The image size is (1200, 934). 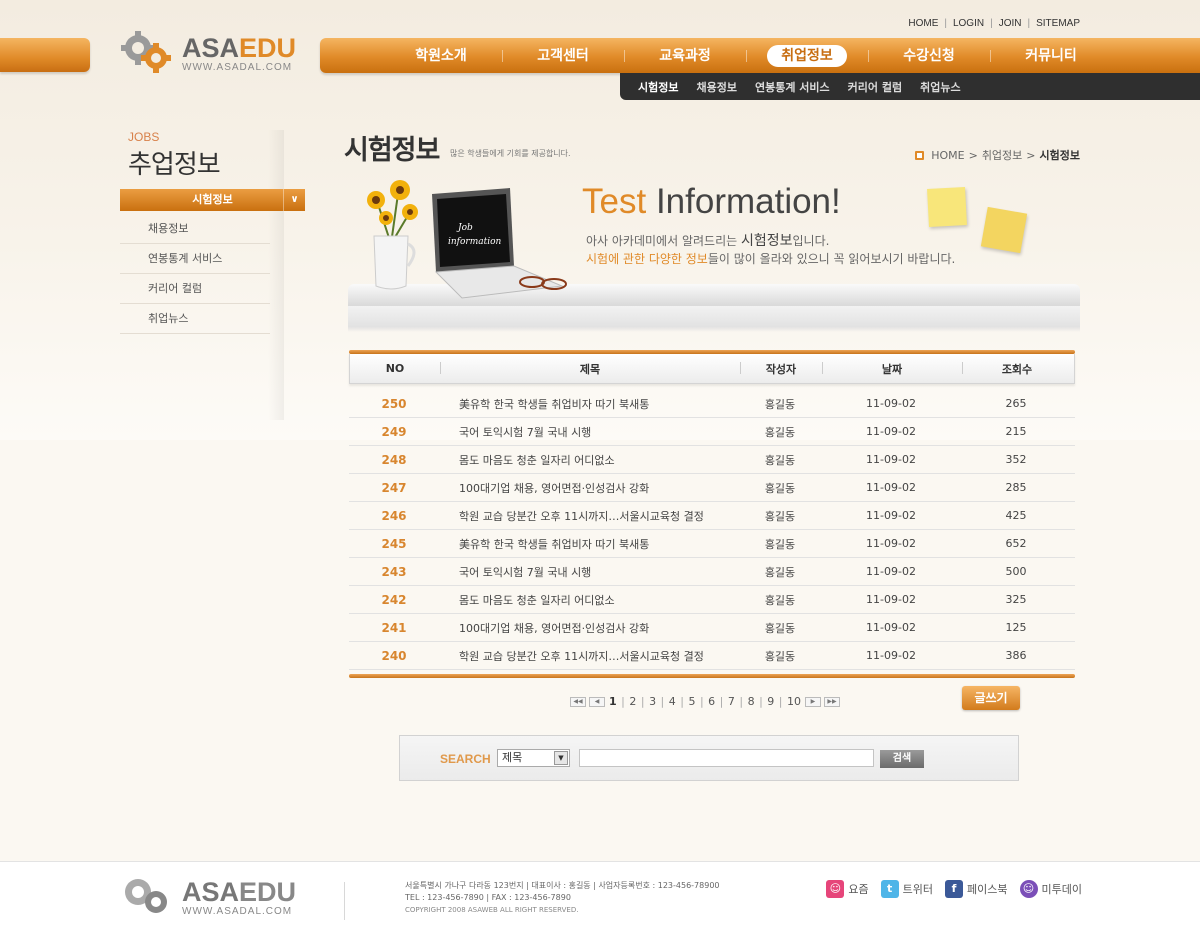 I want to click on breadcrumb-jobs: 취업정보, so click(x=1002, y=155).